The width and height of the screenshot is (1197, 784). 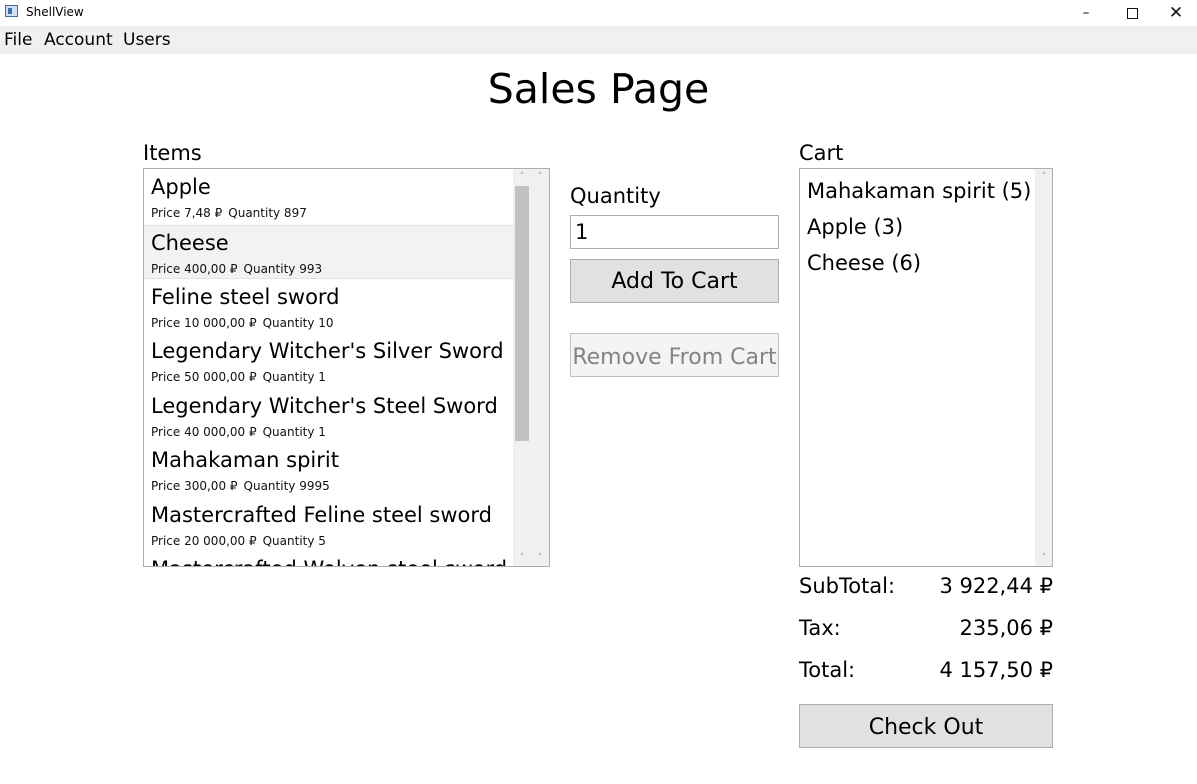 I want to click on item-quantity: Quantity 897, so click(x=267, y=213).